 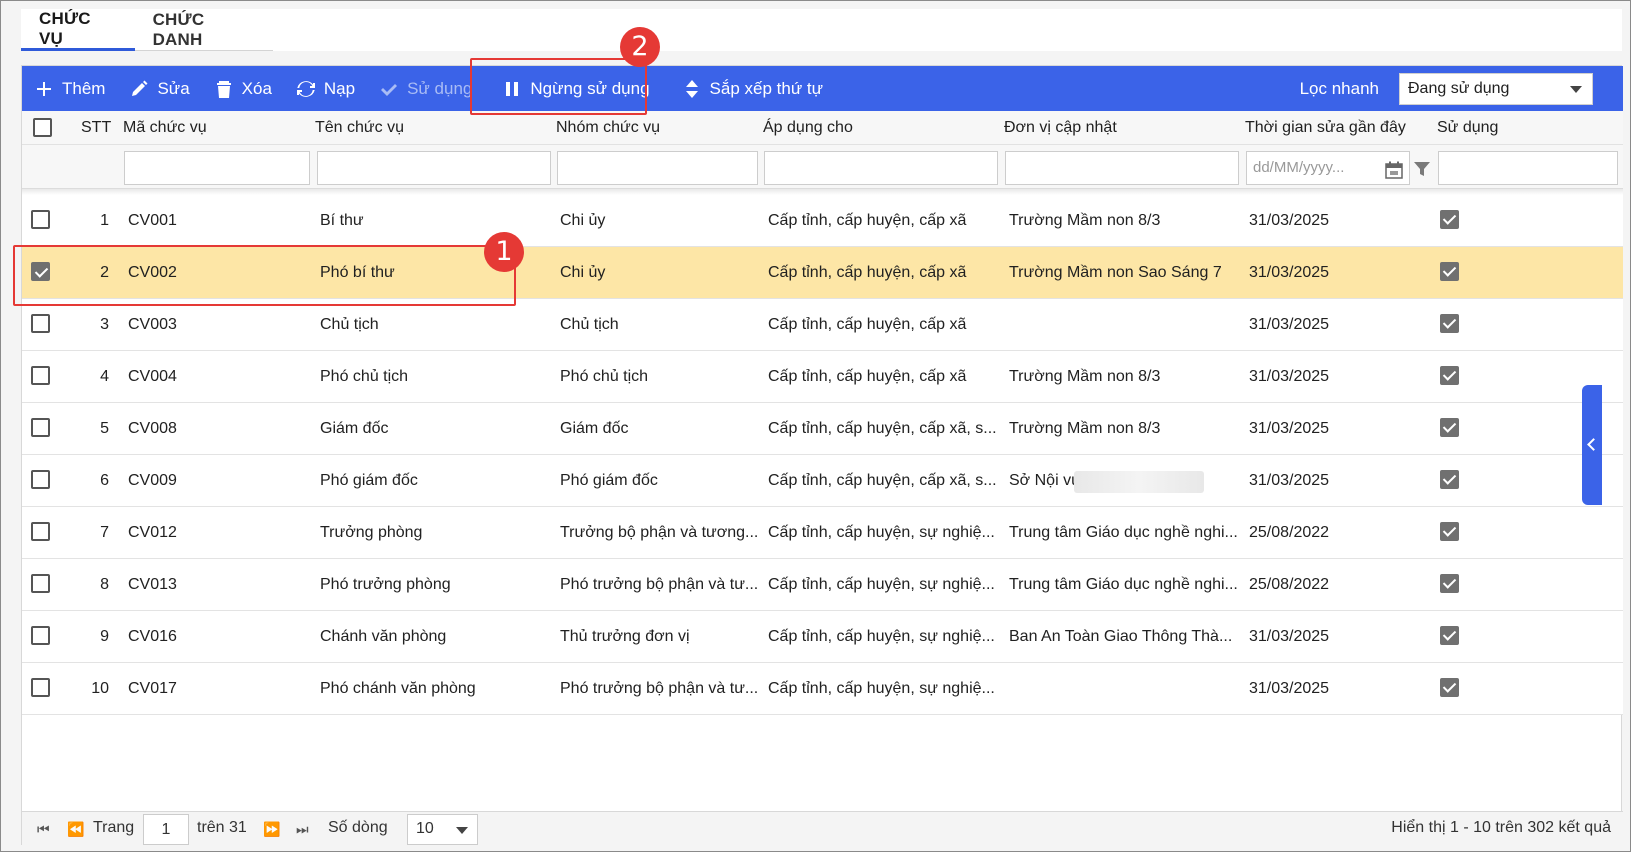 I want to click on quick-filter-select: Đang sử dụng, so click(x=1496, y=89).